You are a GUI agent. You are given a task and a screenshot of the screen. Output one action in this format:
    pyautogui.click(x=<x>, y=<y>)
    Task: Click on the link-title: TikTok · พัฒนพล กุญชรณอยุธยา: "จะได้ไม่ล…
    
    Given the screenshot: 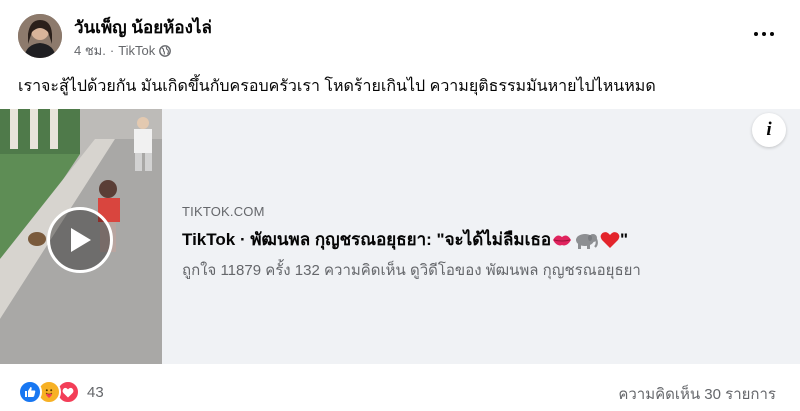 What is the action you would take?
    pyautogui.click(x=405, y=239)
    